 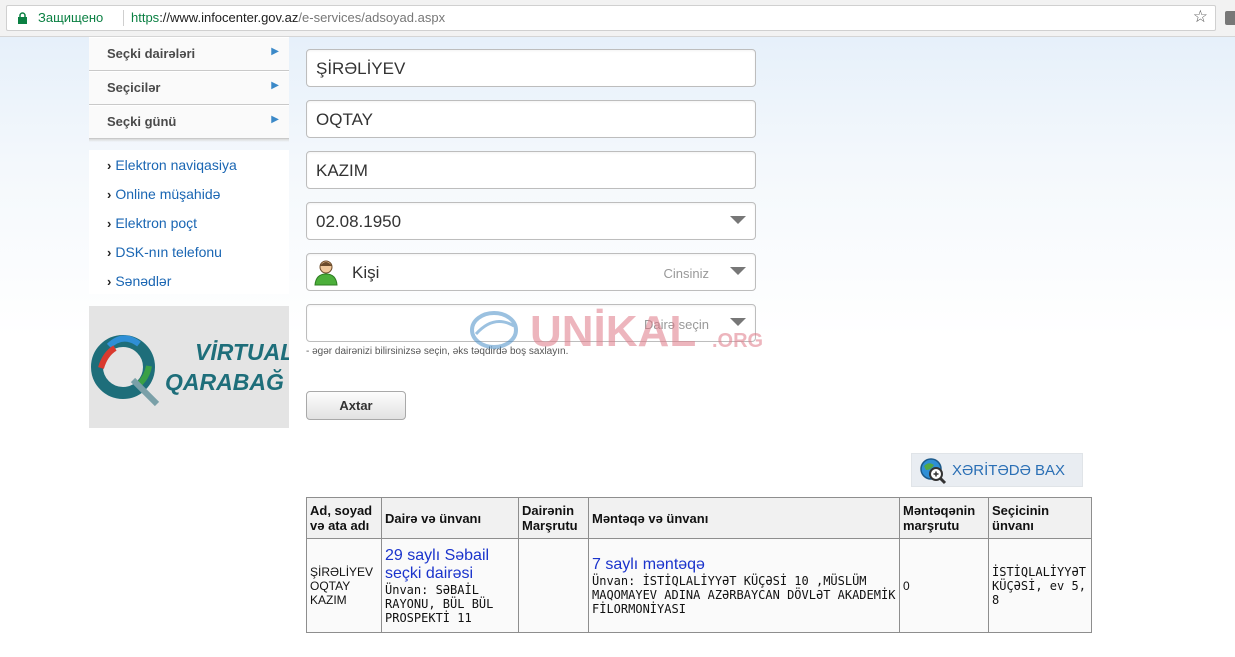 I want to click on link-email: › Elektron poçt, so click(x=152, y=223).